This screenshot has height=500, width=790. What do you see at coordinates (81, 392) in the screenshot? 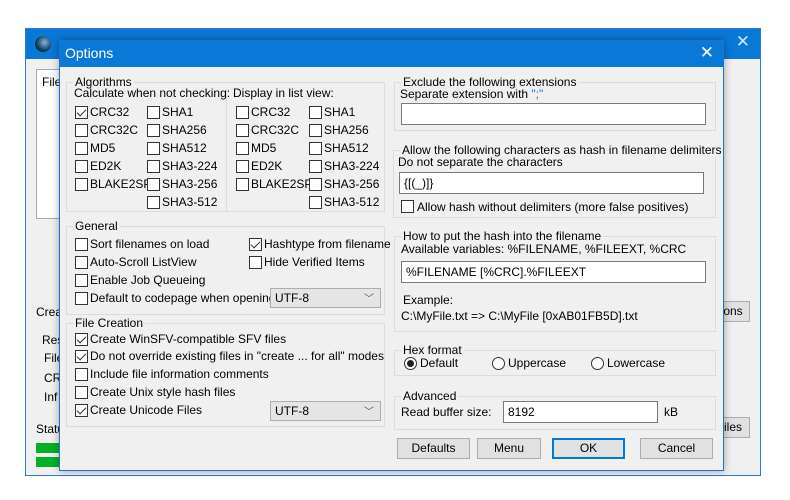
I see `file-creation-3-checkbox` at bounding box center [81, 392].